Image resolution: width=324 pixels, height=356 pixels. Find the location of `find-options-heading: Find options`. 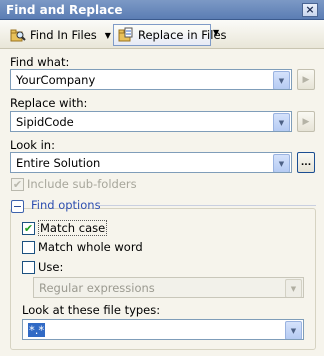

find-options-heading: Find options is located at coordinates (66, 205).